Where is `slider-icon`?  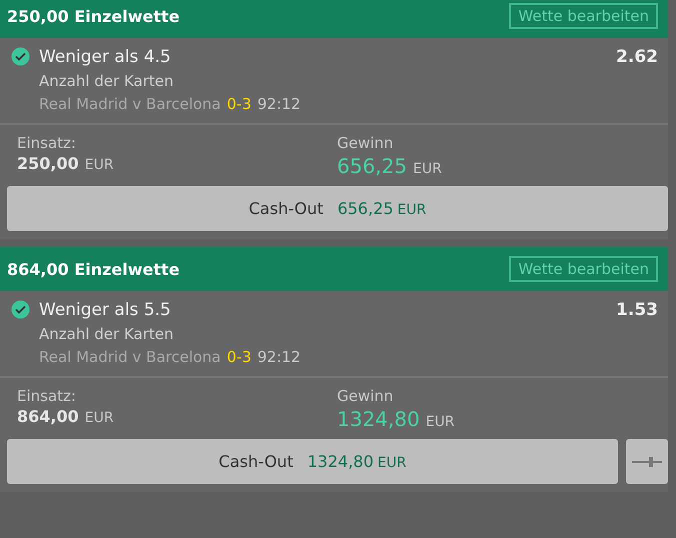 slider-icon is located at coordinates (647, 461).